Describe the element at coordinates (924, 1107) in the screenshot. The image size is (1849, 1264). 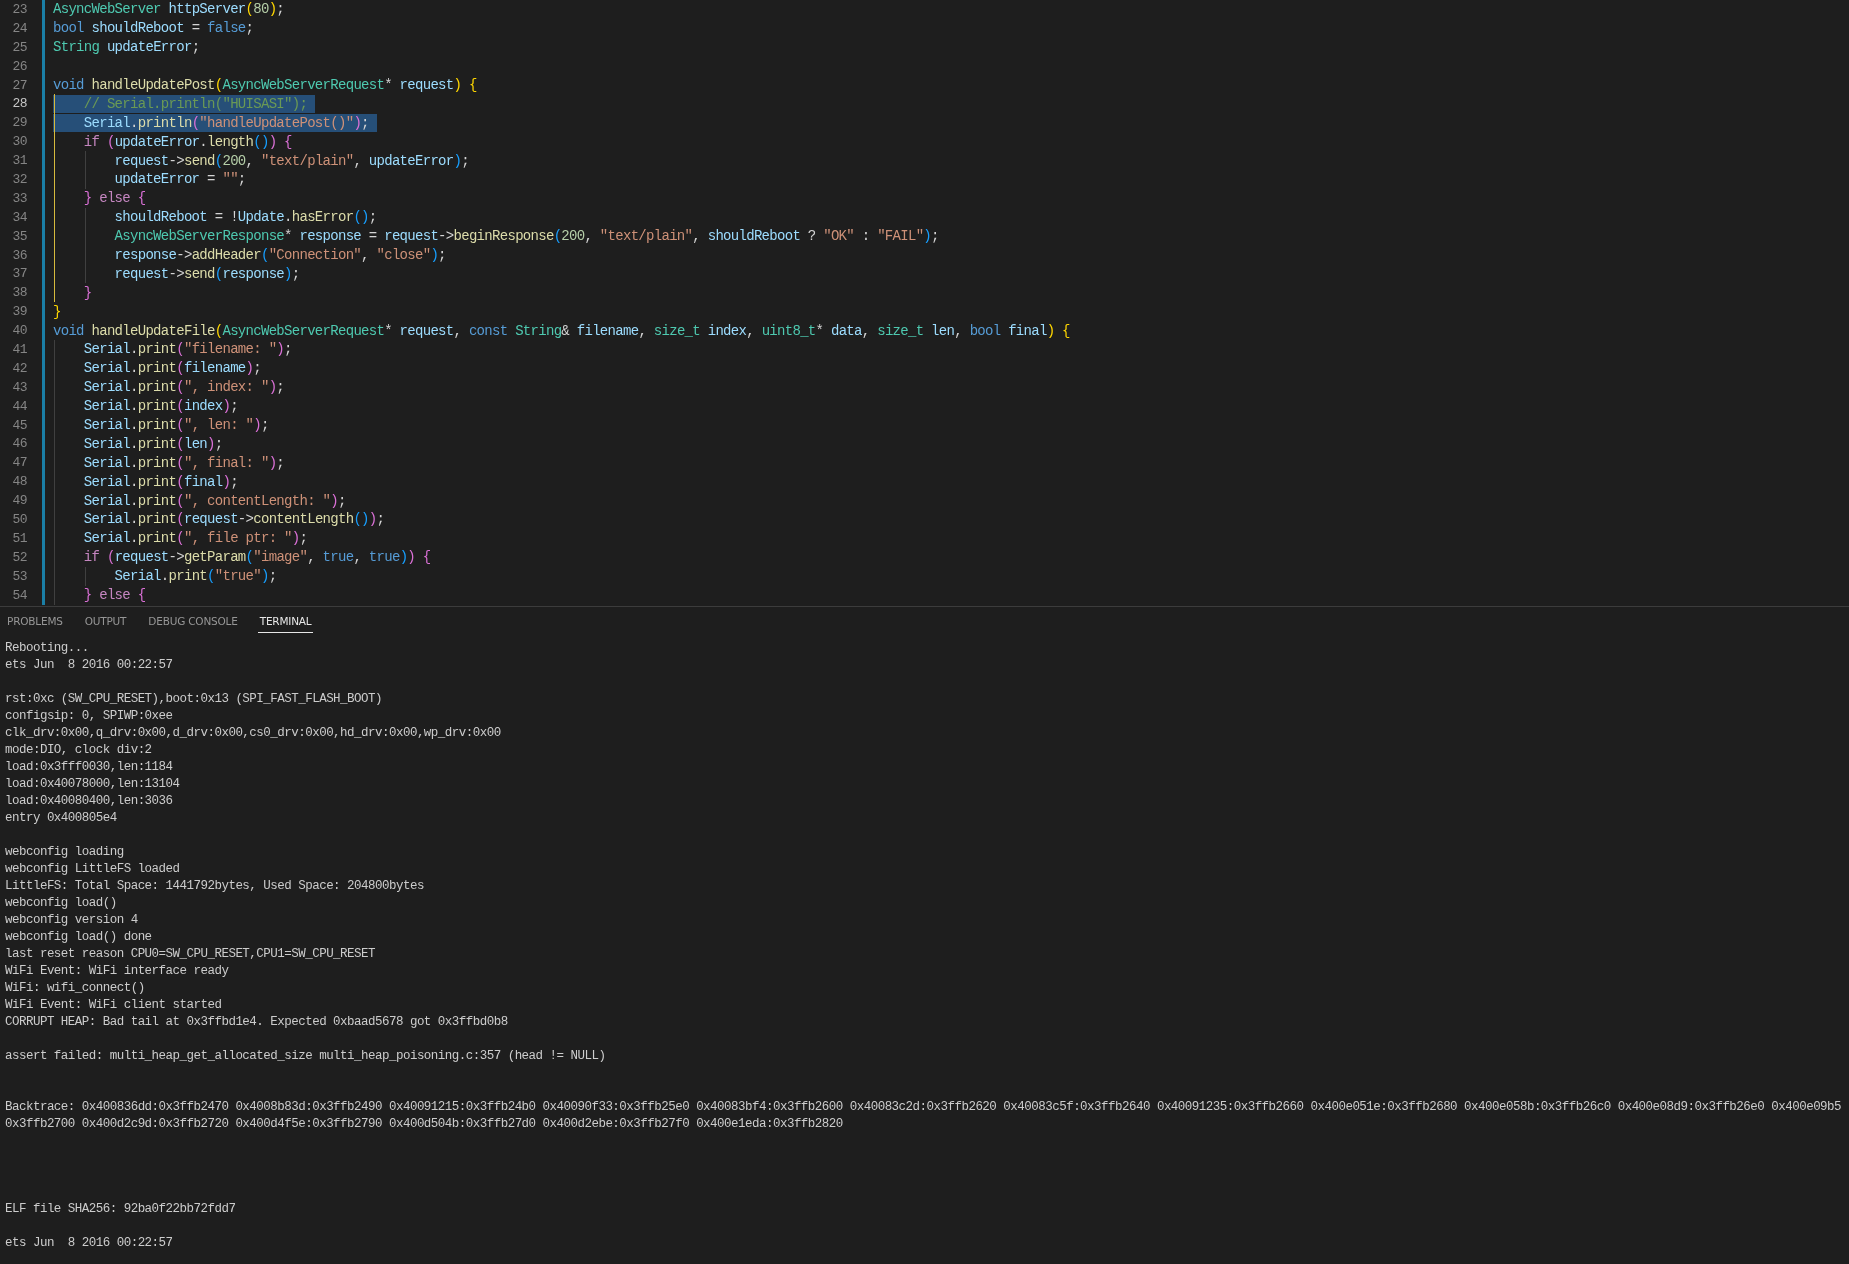
I see `terminal-line: Backtrace: 0x400836dd:0x3ffb2470 0x4008b83d:0x3ffb2490 0x40091215:0x3ffb24b0 0x40090f33:0x3ffb25e0 0x40083bf4:0x3ffb2600 0x40083c2d:0x3ffb2620 0x40083c5f:0x3ffb2640 0x40091235:0x3ffb2660 0x400e051e:0x3ffb2680 0x400e058b:0x3ffb26c0 0x400e08d9:0x3ffb26e0 0x400e09b5` at that location.